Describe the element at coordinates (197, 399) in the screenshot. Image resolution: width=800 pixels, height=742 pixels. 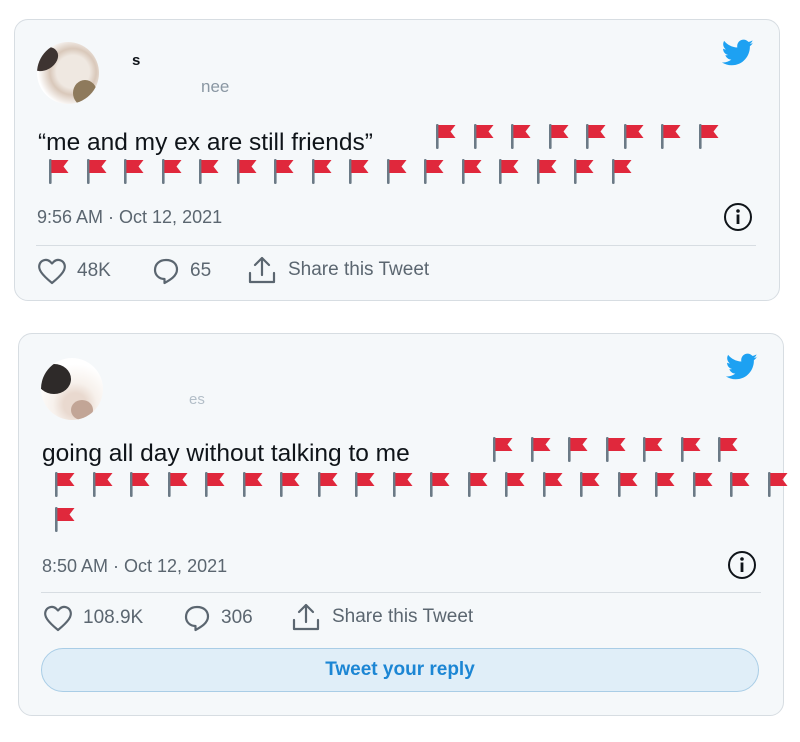
I see `author-handle: es` at that location.